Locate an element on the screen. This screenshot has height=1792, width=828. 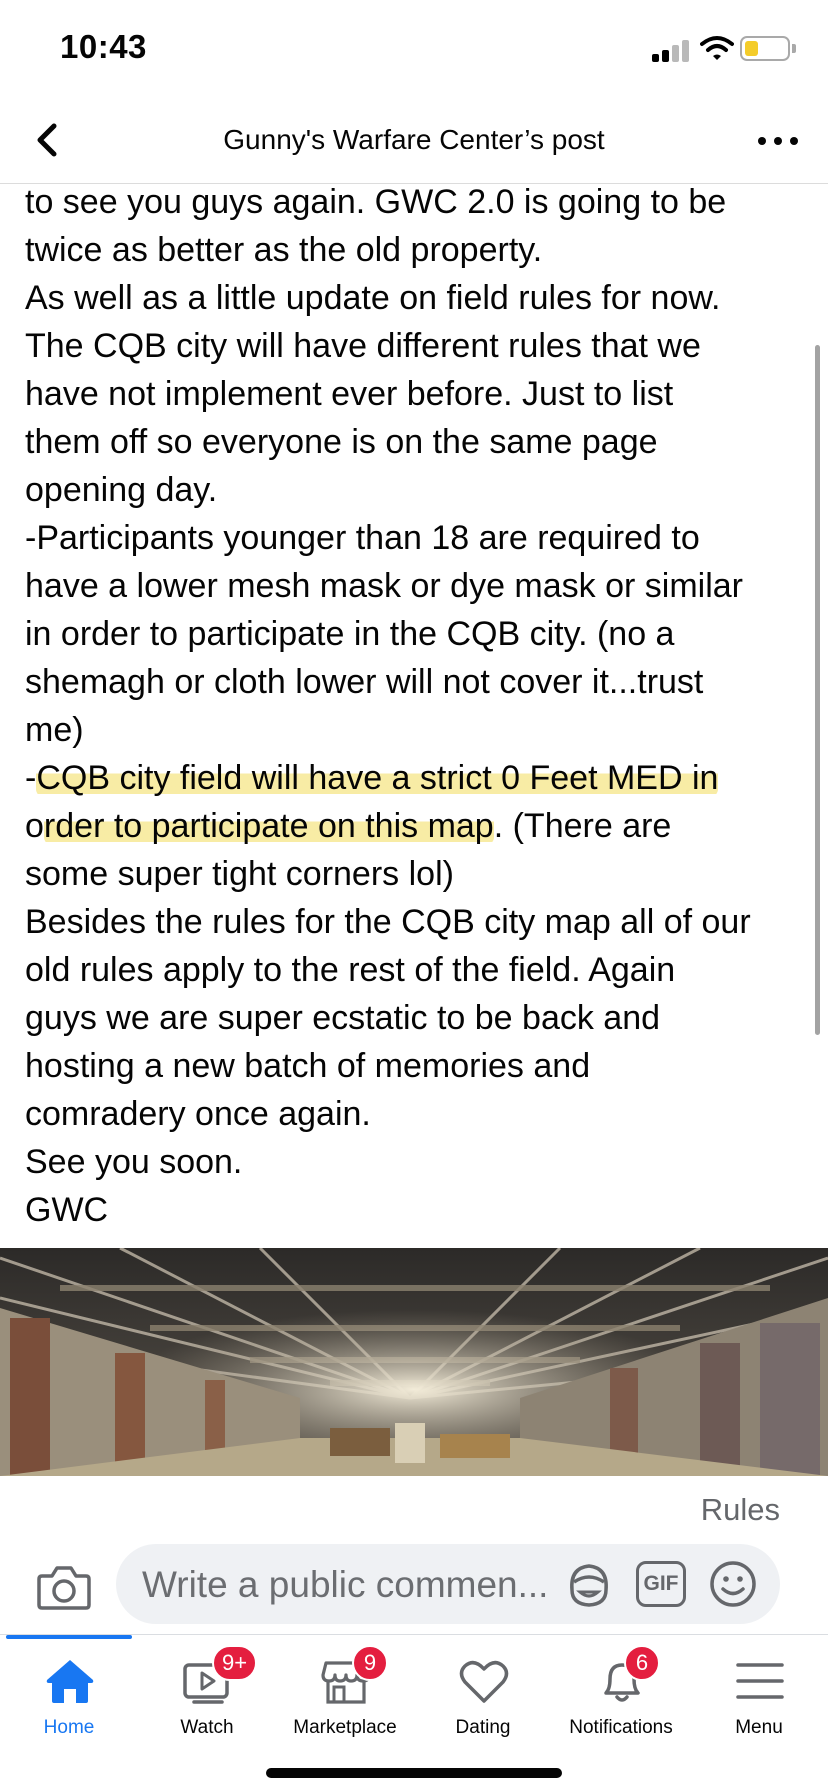
more-dots-icon is located at coordinates (778, 140).